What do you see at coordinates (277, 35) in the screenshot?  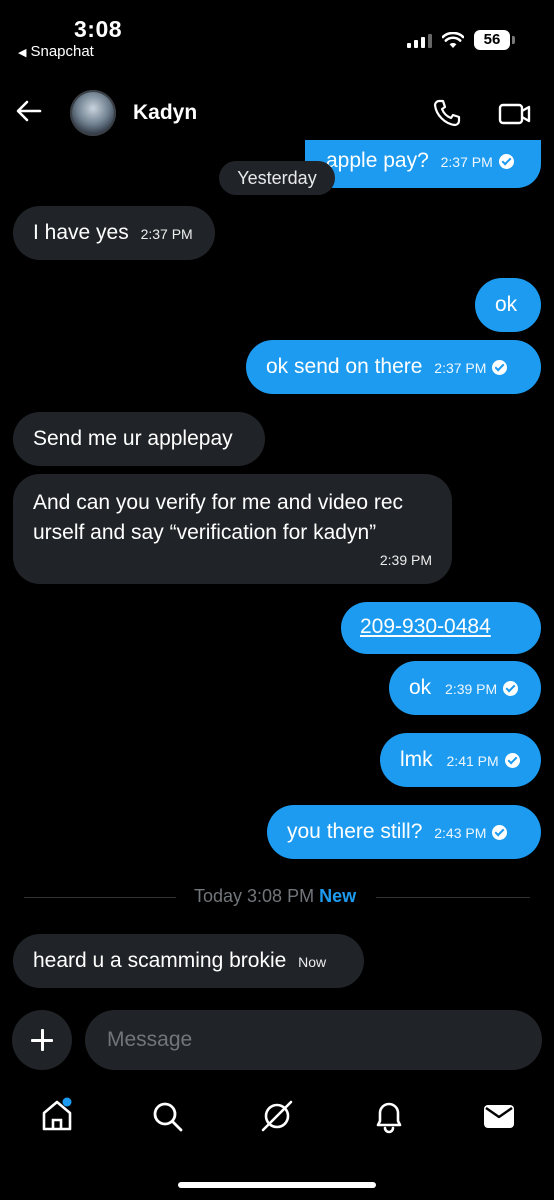 I see `status-bar: 3:08 ◀ Snapchat 56` at bounding box center [277, 35].